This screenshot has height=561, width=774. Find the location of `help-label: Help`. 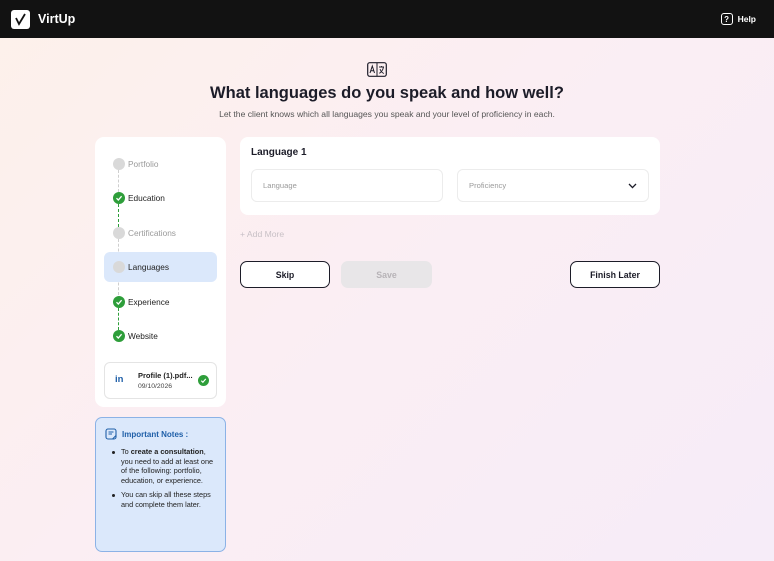

help-label: Help is located at coordinates (746, 19).